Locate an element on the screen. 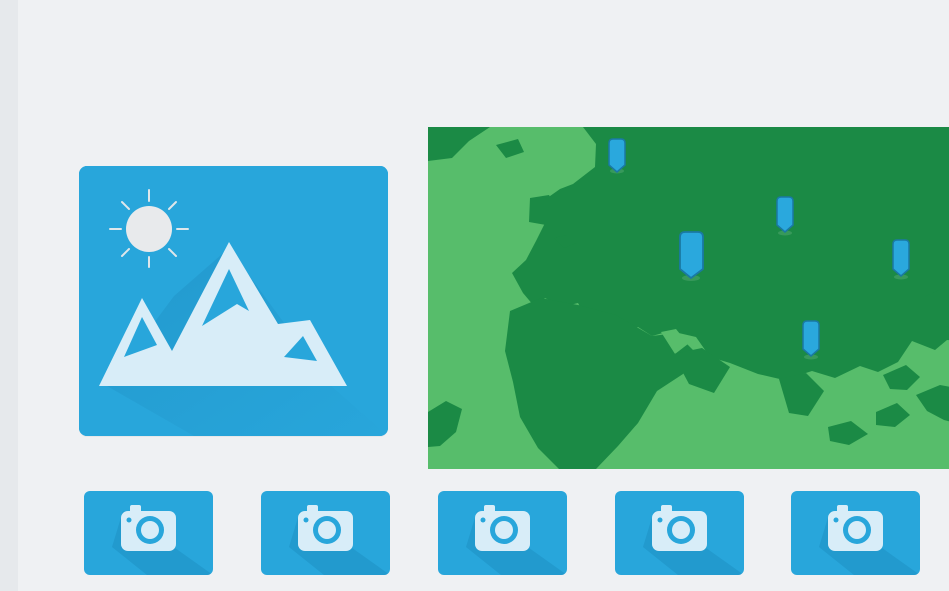 Image resolution: width=949 pixels, height=591 pixels. image-placeholder-tile is located at coordinates (233, 301).